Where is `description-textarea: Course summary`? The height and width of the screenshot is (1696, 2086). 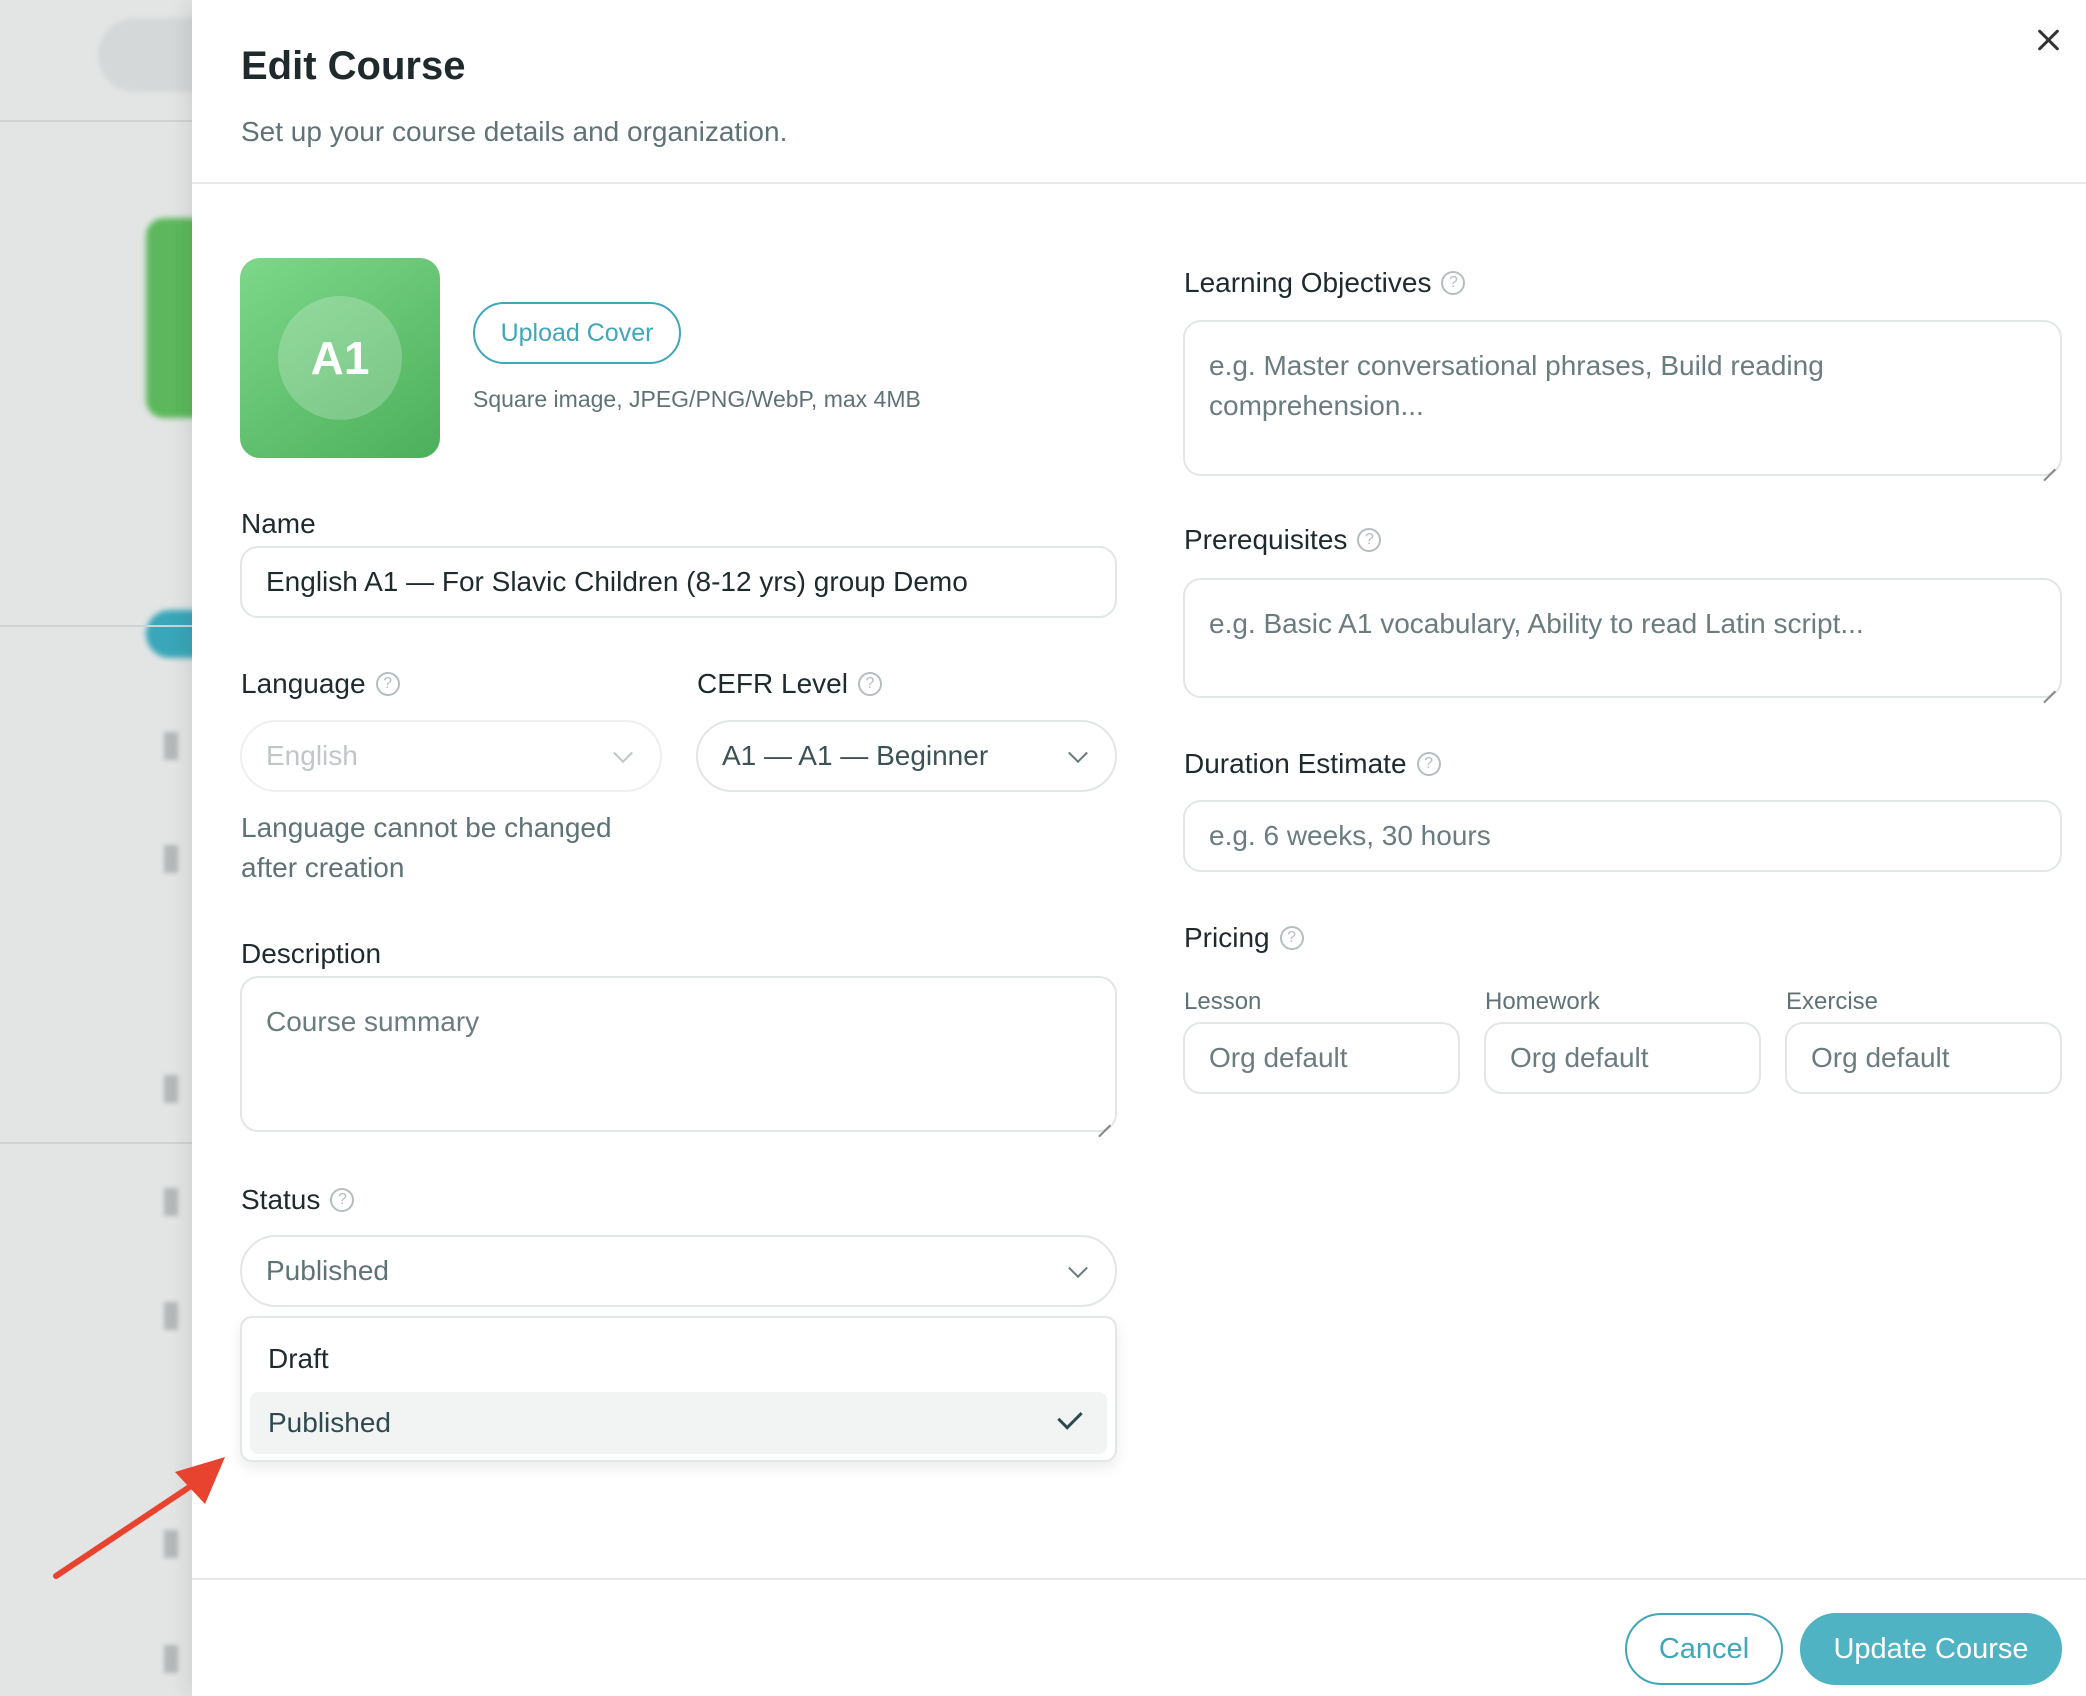 description-textarea: Course summary is located at coordinates (678, 1054).